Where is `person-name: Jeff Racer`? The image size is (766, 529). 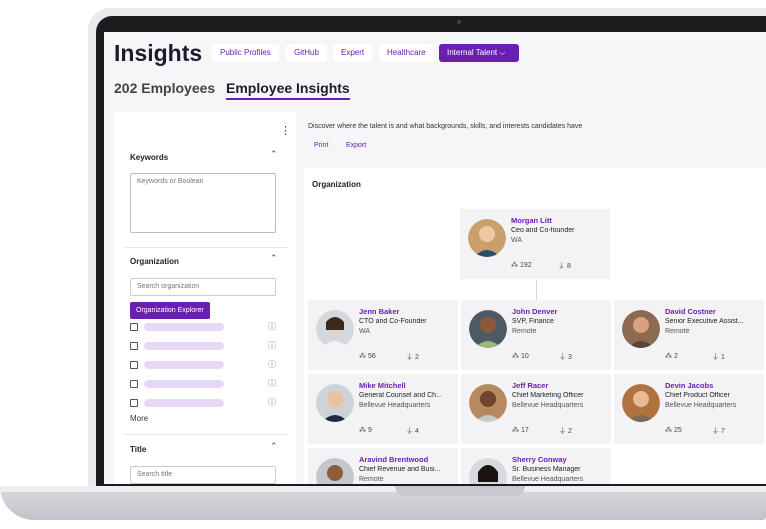
person-name: Jeff Racer is located at coordinates (530, 385).